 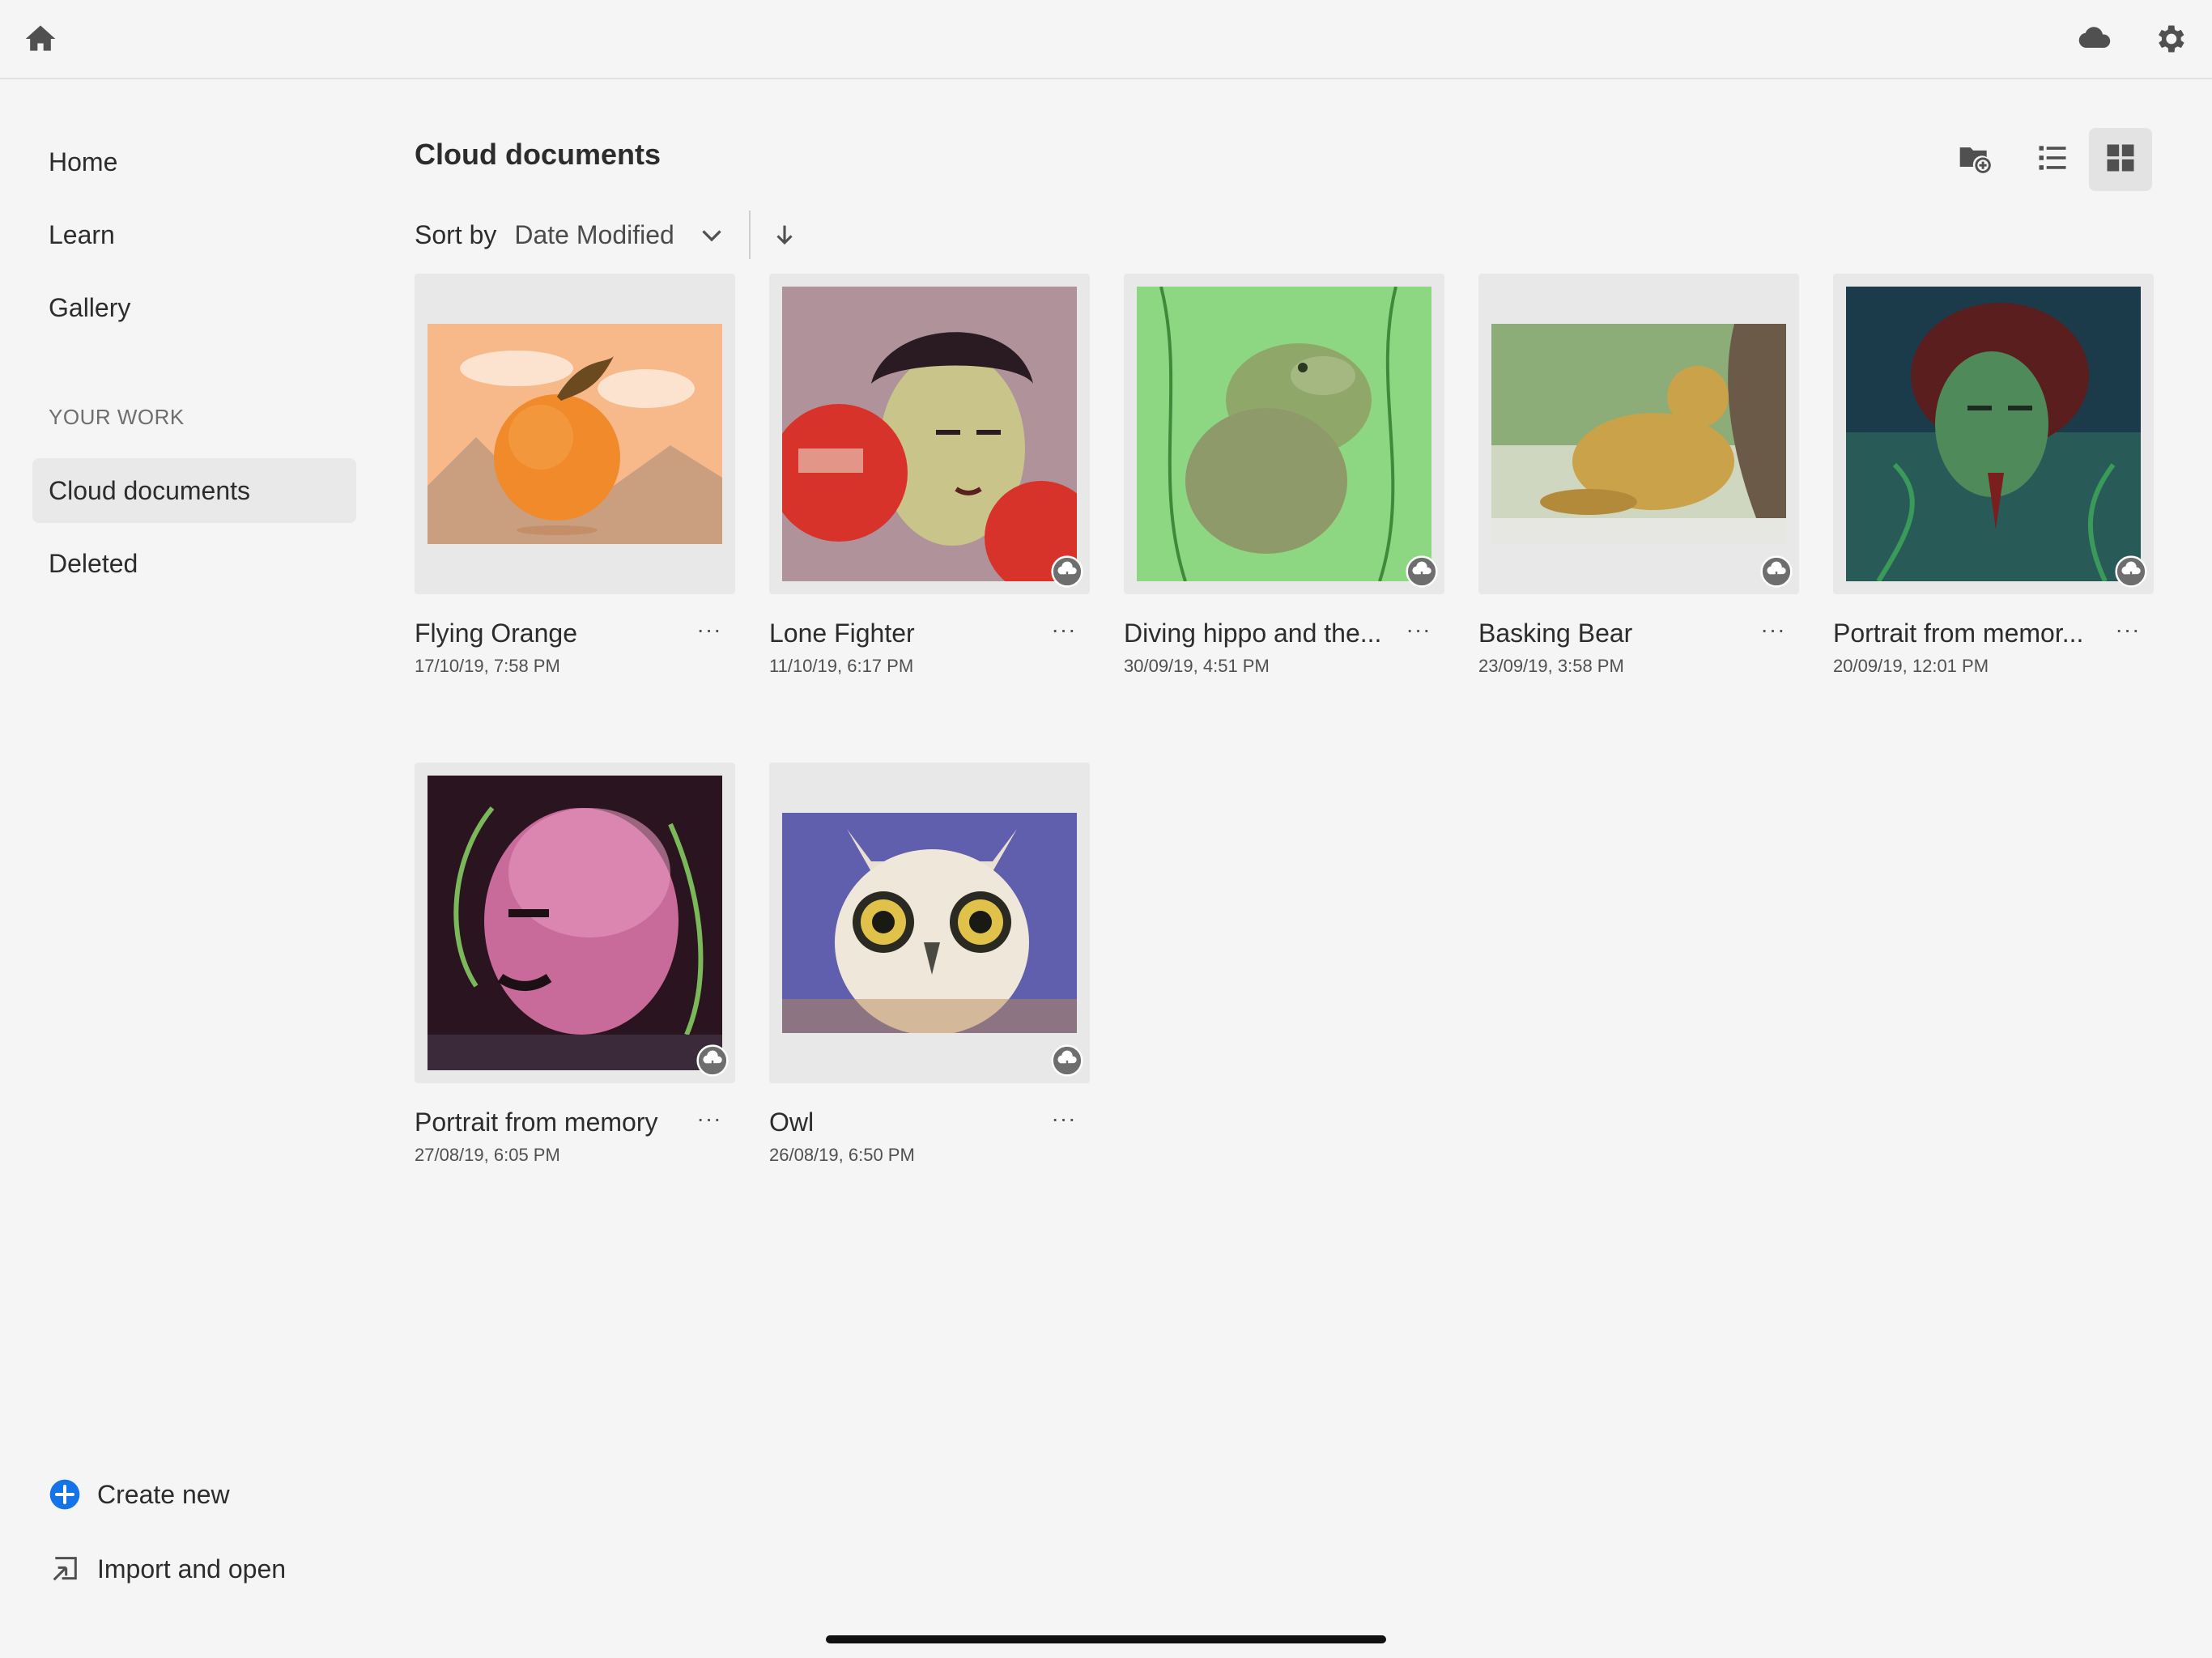 I want to click on document-title: Basking Bear, so click(x=1556, y=633).